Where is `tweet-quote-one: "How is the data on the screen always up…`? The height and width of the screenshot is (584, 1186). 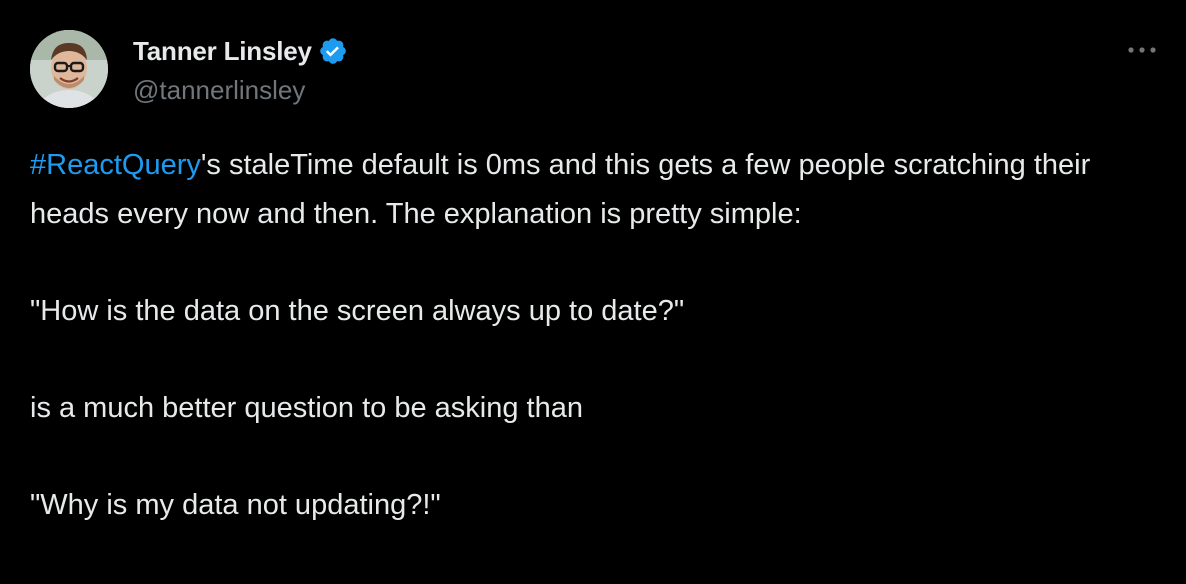
tweet-quote-one: "How is the data on the screen always up… is located at coordinates (357, 310).